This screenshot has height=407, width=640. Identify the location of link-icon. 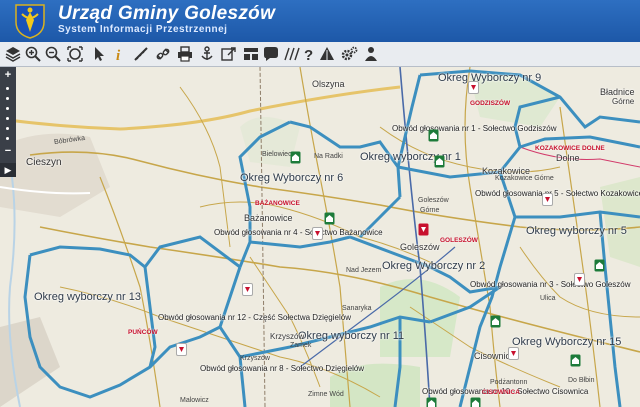
(163, 54).